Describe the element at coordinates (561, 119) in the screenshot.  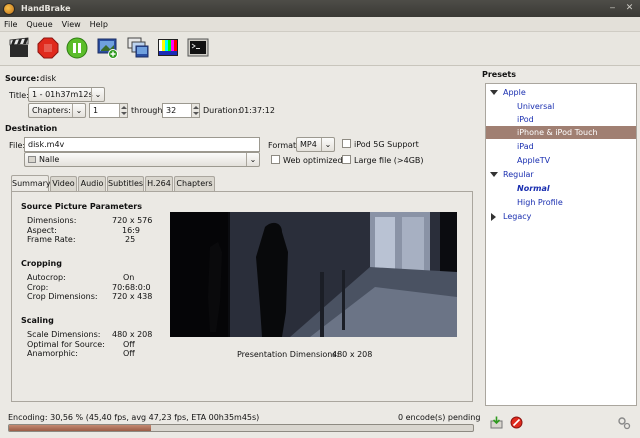
I see `preset-item-ipod: iPod` at that location.